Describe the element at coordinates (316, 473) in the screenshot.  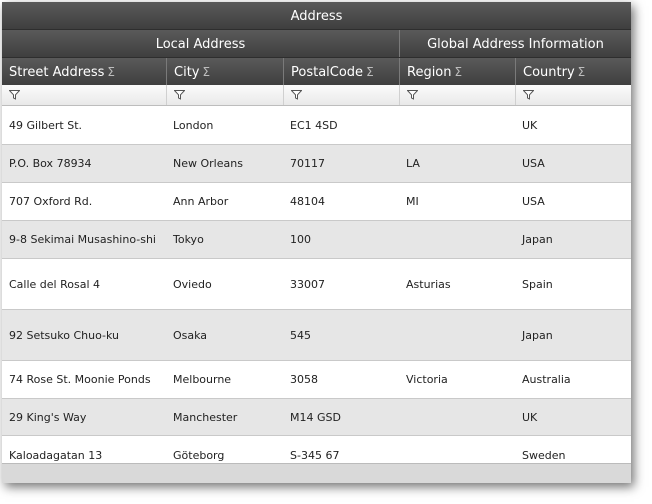
I see `grid-footer` at that location.